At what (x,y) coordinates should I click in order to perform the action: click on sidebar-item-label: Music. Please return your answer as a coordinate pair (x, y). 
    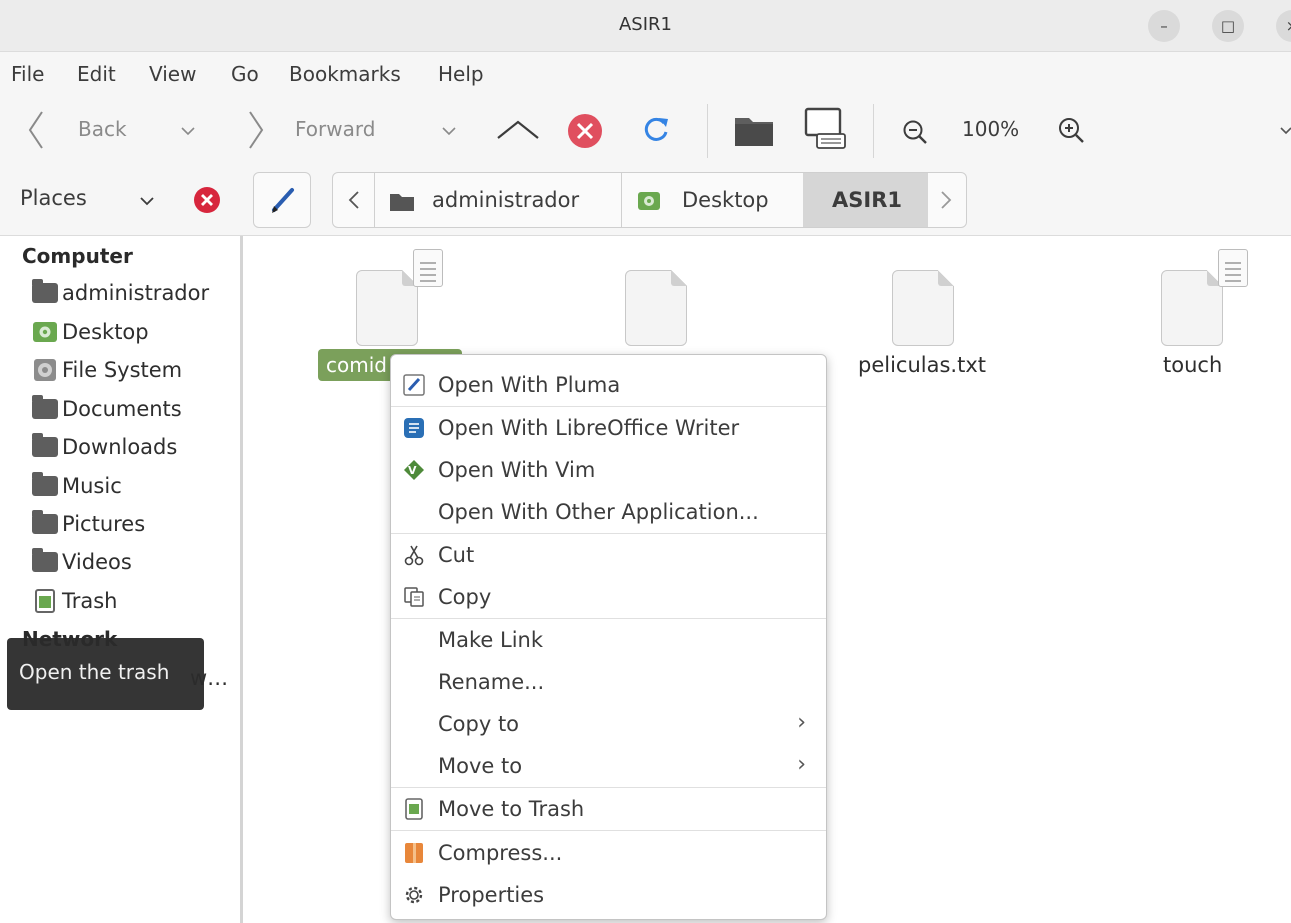
    Looking at the image, I should click on (92, 486).